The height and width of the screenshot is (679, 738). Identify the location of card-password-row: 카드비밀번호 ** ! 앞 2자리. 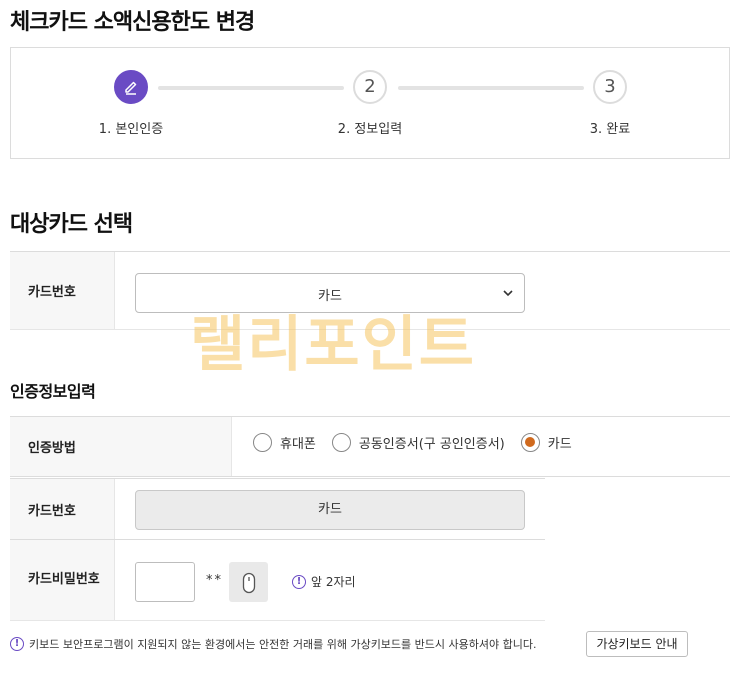
(277, 580).